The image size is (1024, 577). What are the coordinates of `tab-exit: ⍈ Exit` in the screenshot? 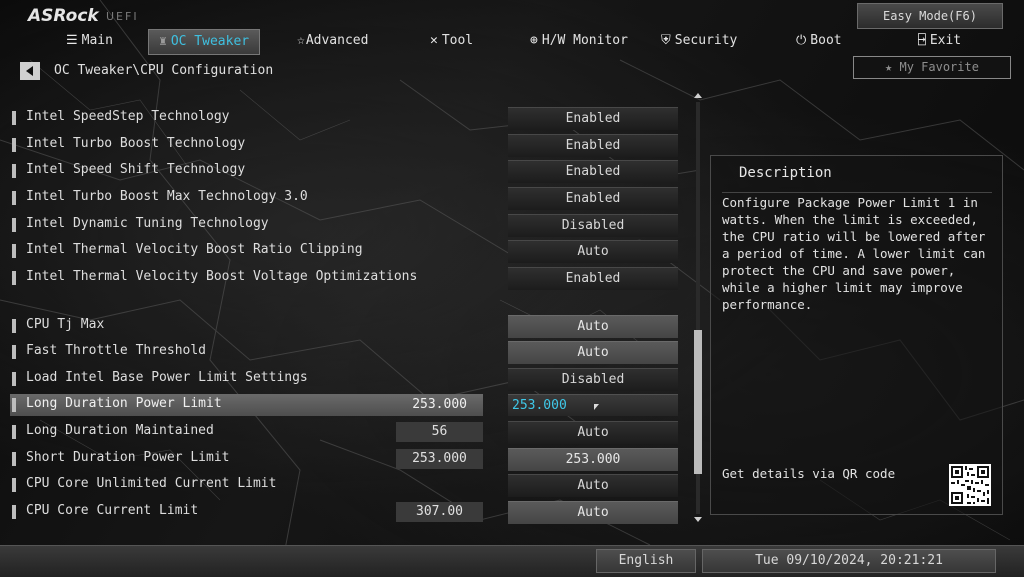 It's located at (939, 41).